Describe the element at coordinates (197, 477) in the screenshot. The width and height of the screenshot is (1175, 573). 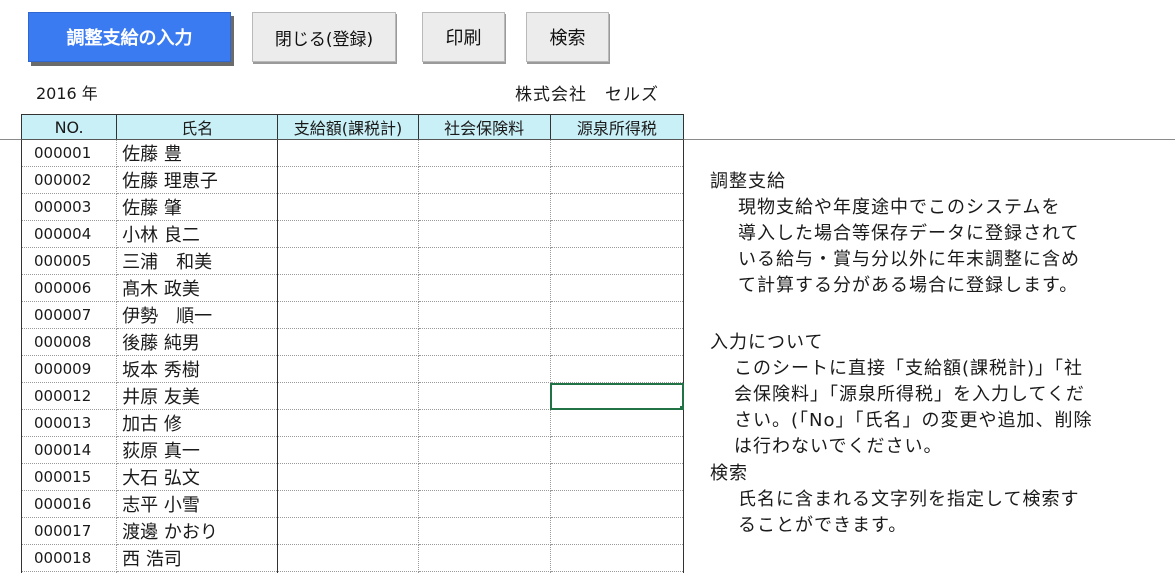
I see `cell-name: 大石 弘文` at that location.